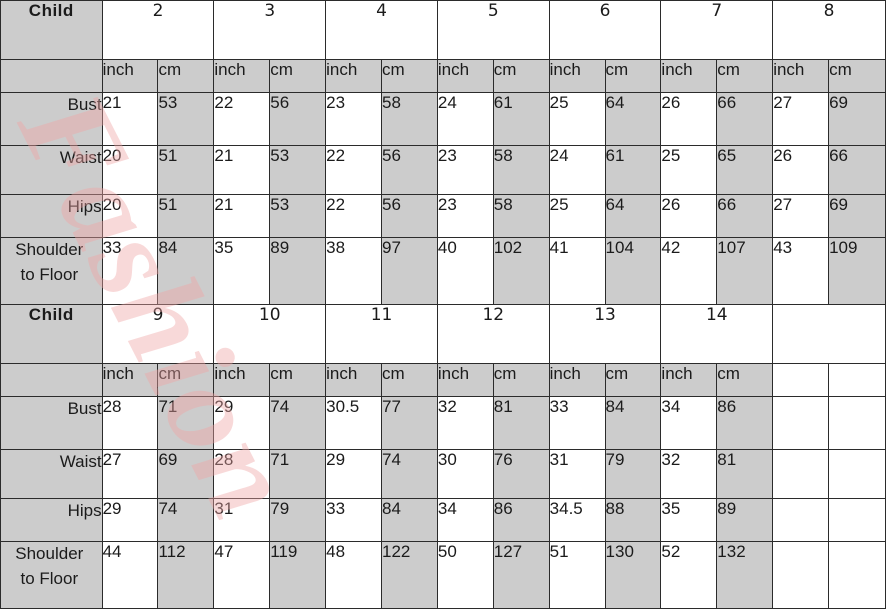 The image size is (886, 609). What do you see at coordinates (689, 520) in the screenshot?
I see `cell-hips-inch: 35` at bounding box center [689, 520].